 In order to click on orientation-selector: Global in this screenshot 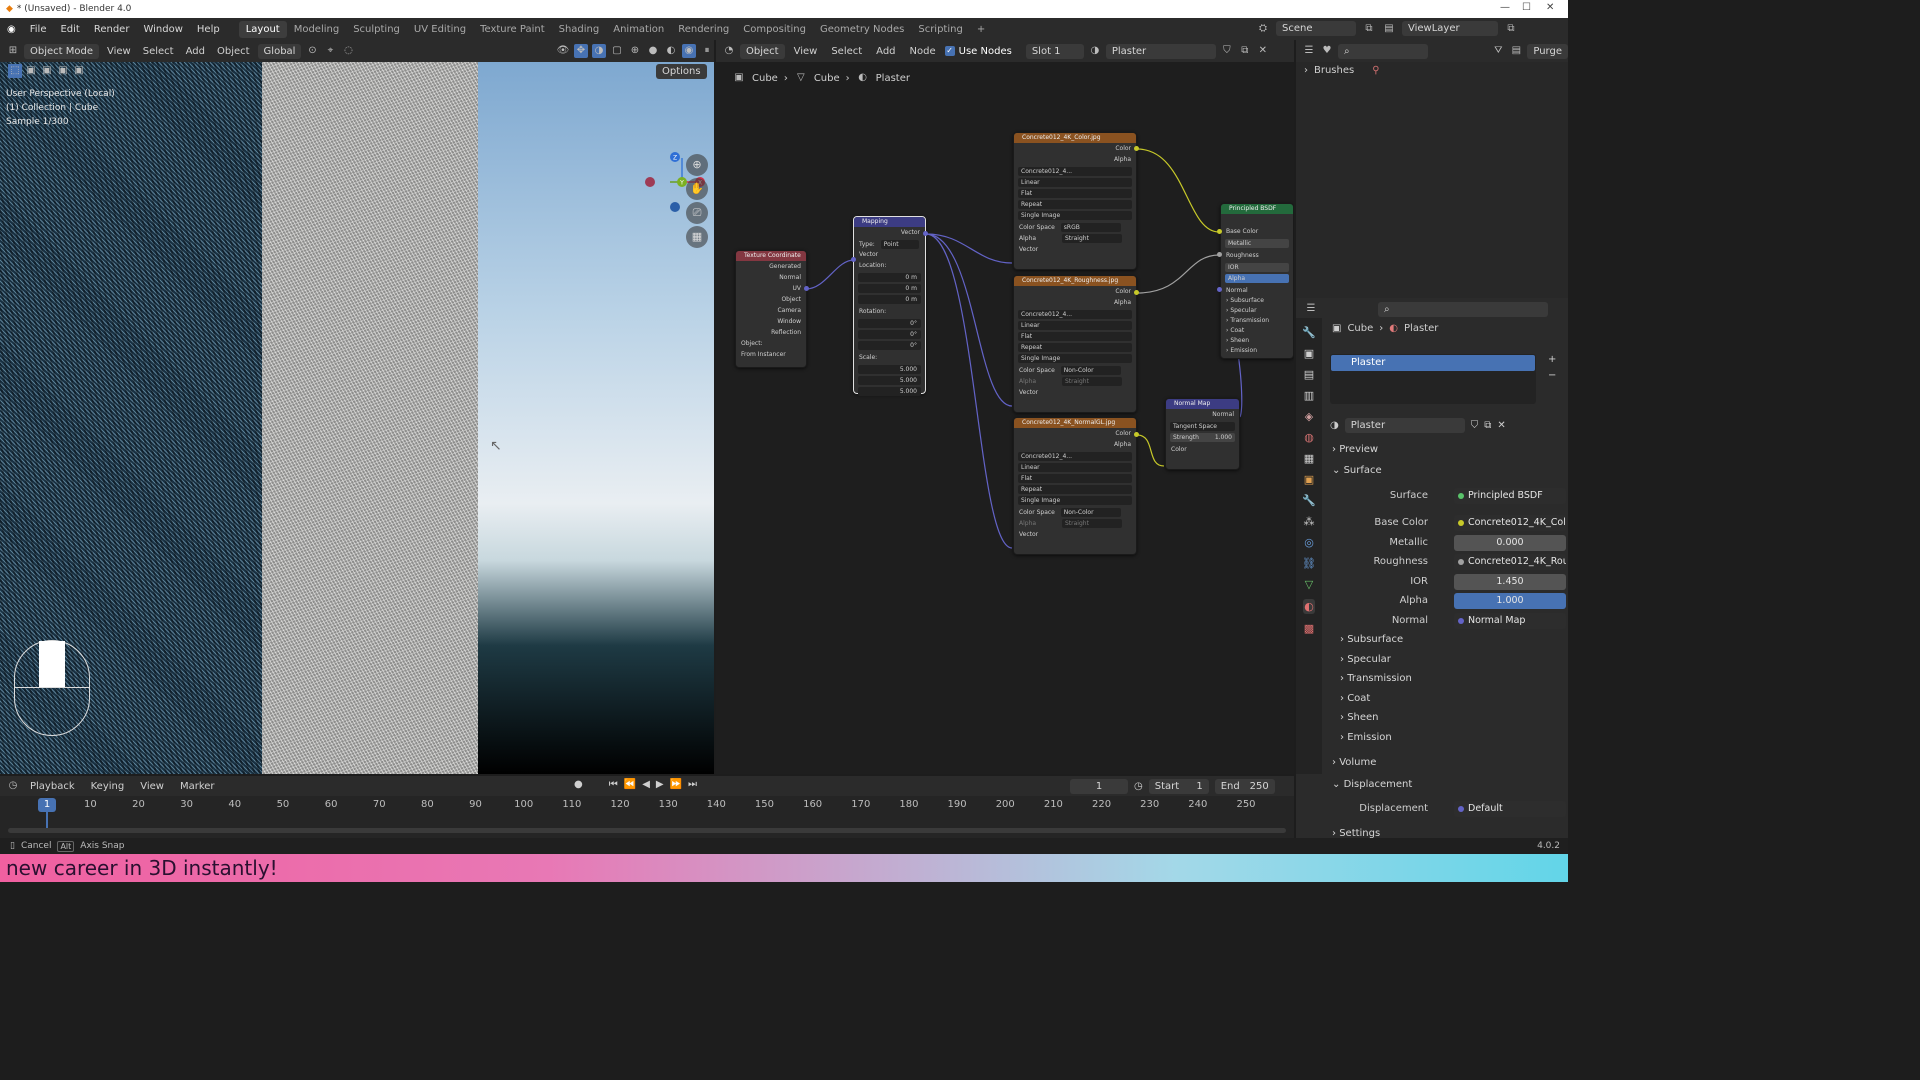, I will do `click(279, 51)`.